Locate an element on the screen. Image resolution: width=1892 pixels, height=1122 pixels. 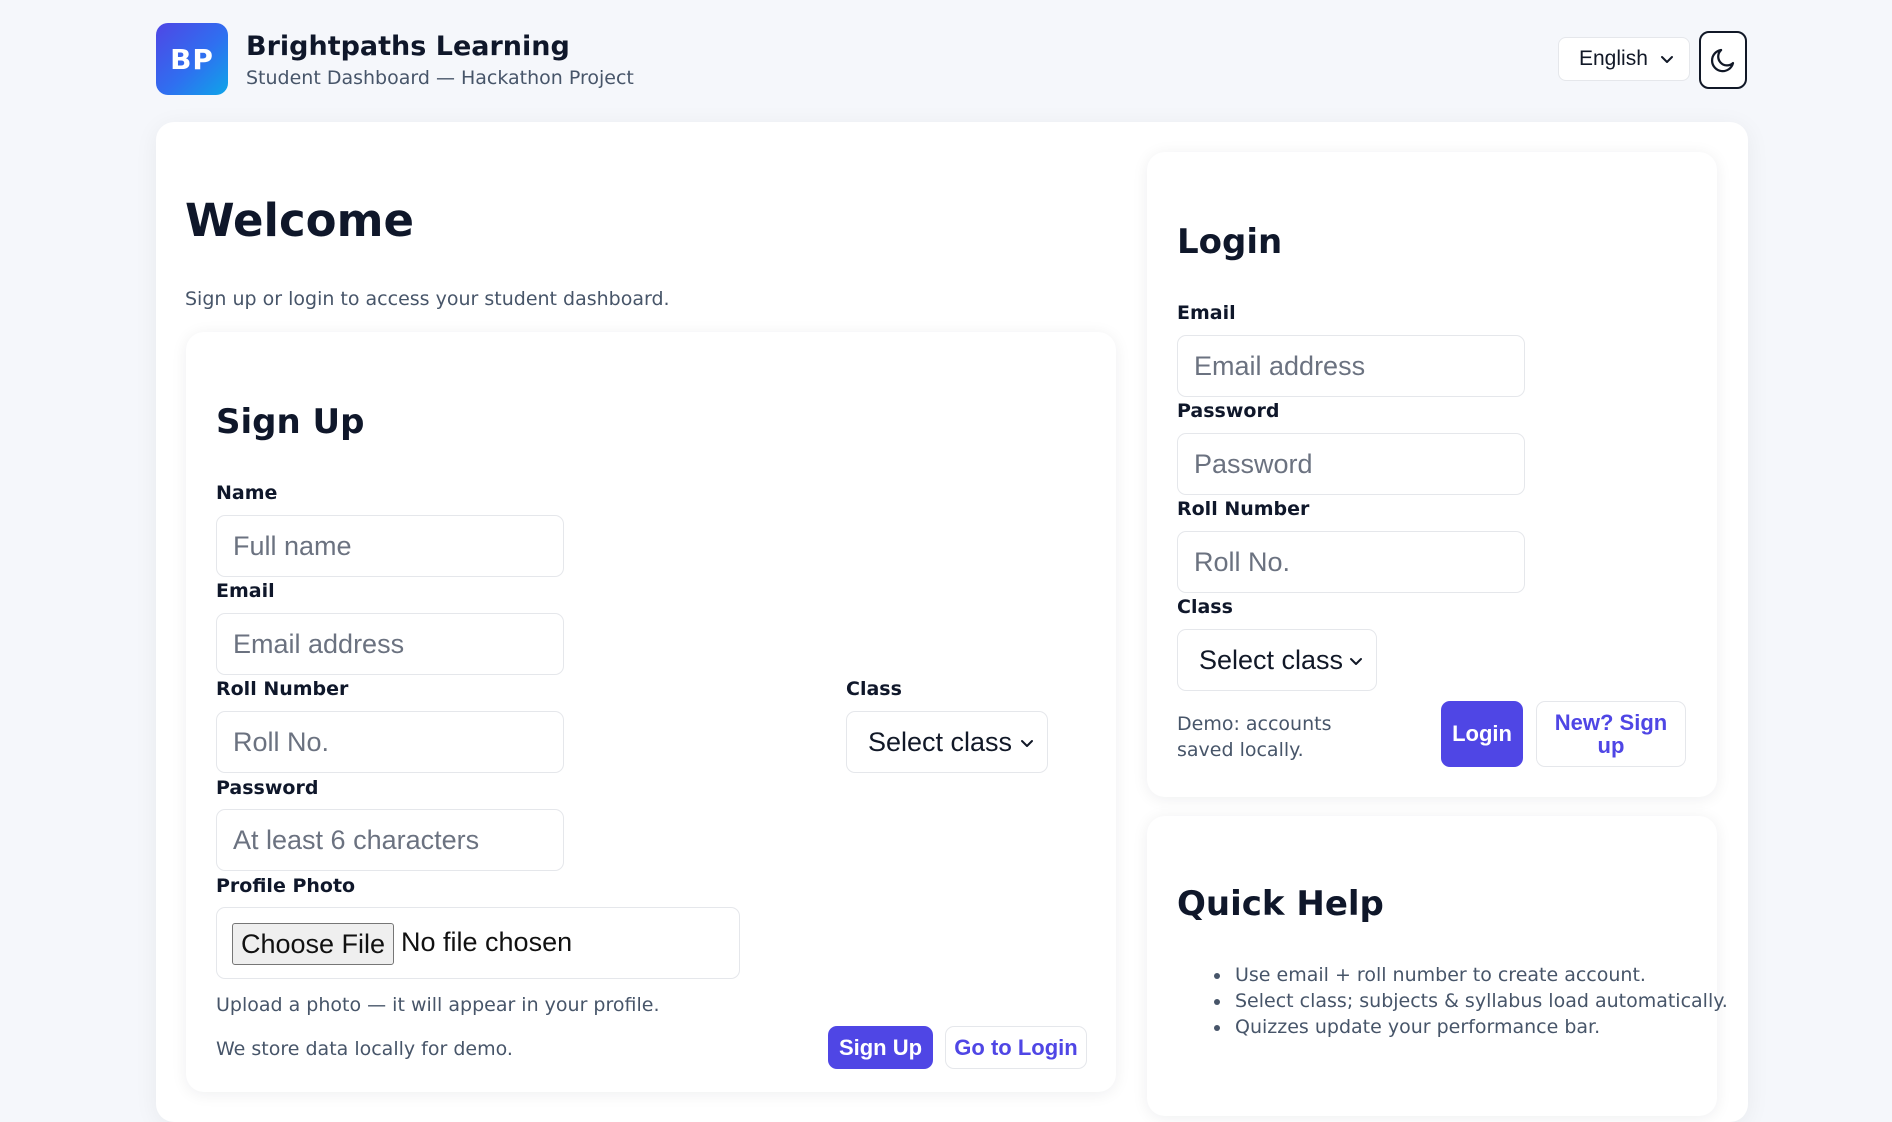
signup-password-input: At least 6 characters is located at coordinates (390, 840).